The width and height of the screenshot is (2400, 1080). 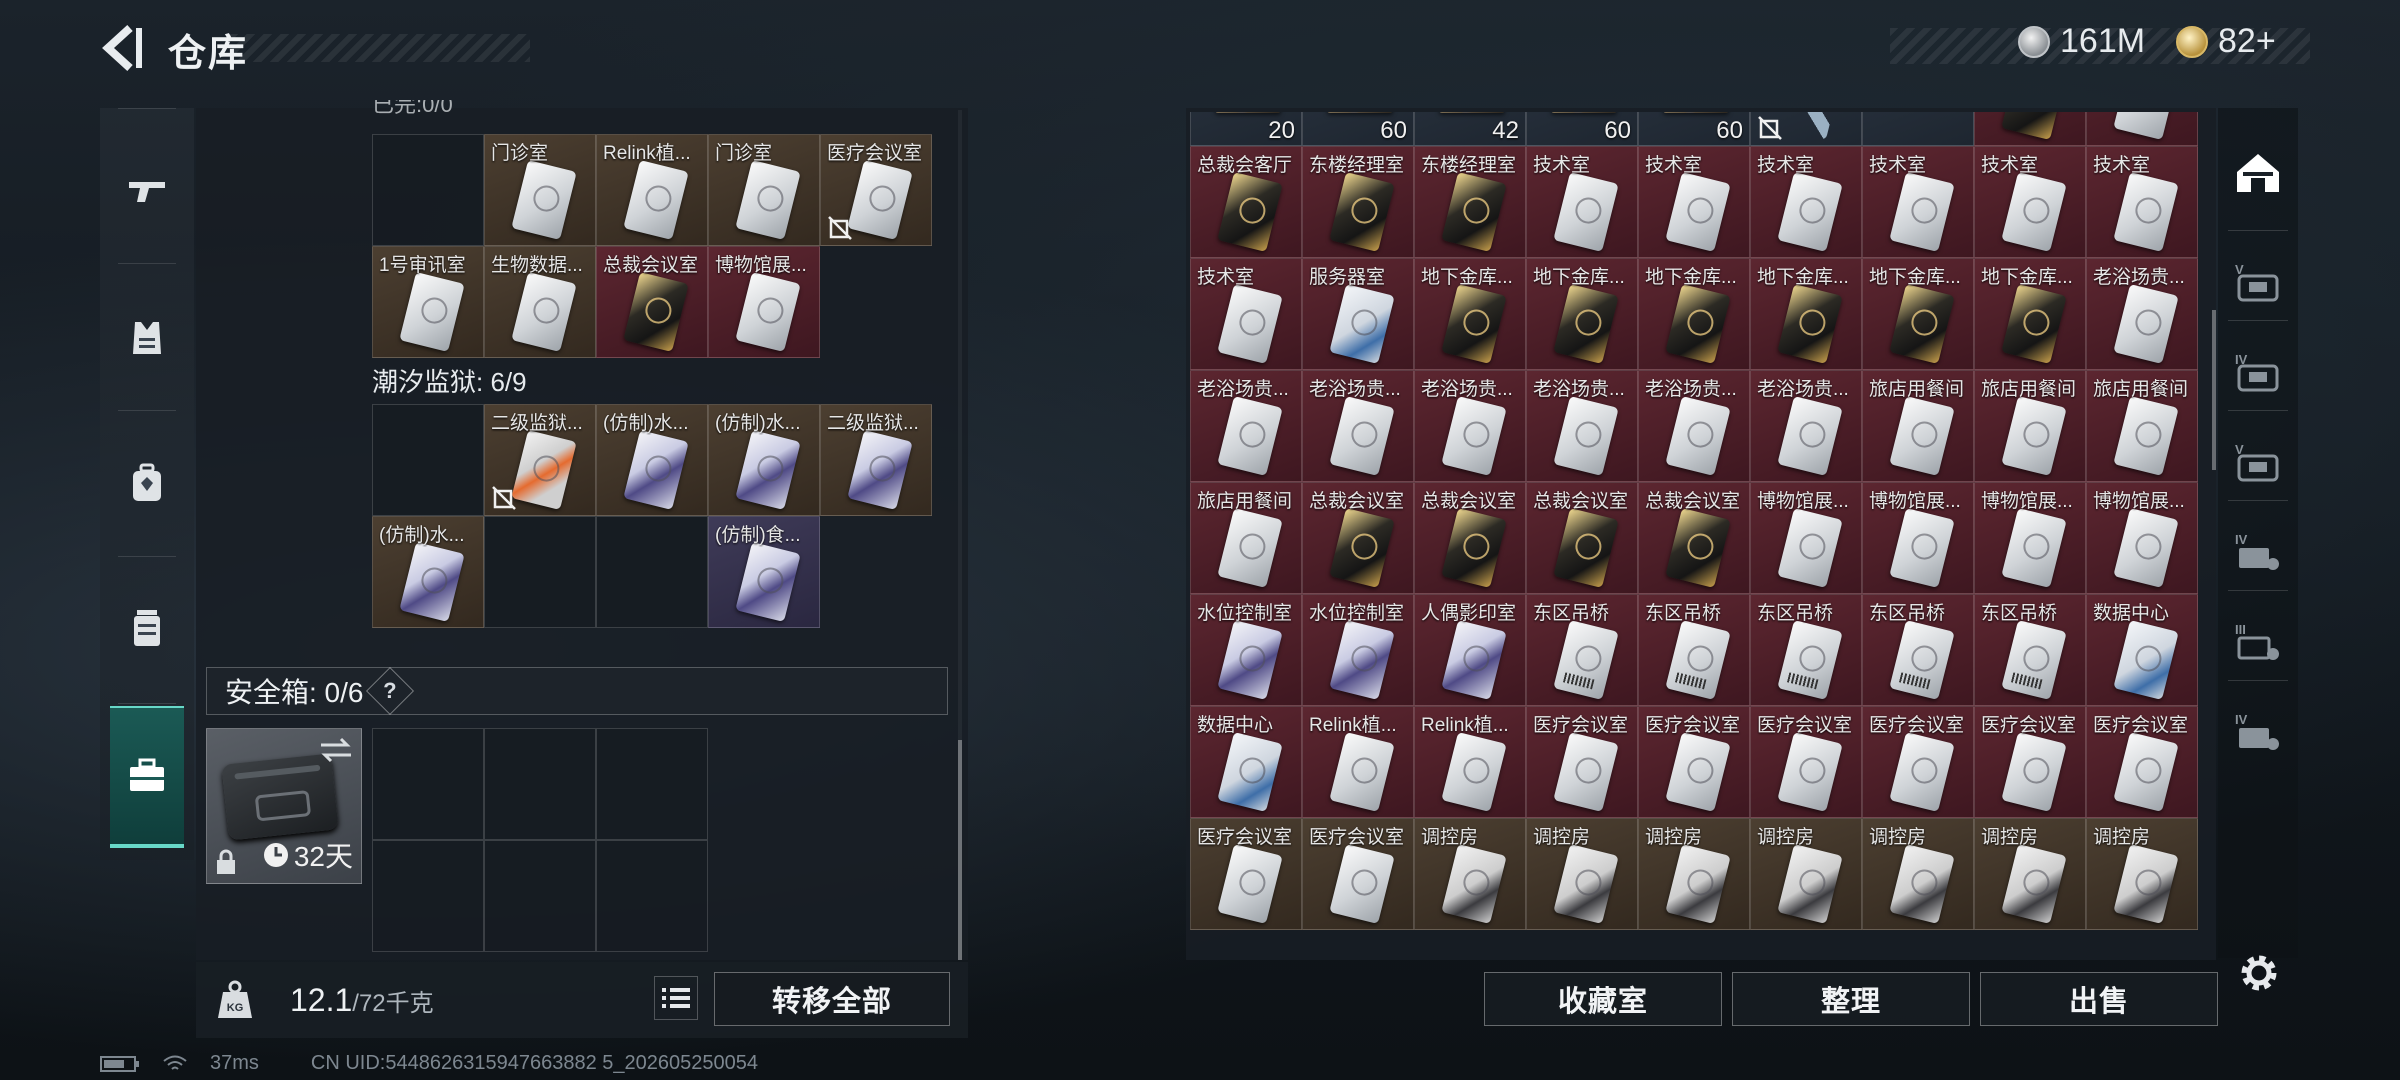 What do you see at coordinates (2258, 553) in the screenshot?
I see `tab-container-4: IV` at bounding box center [2258, 553].